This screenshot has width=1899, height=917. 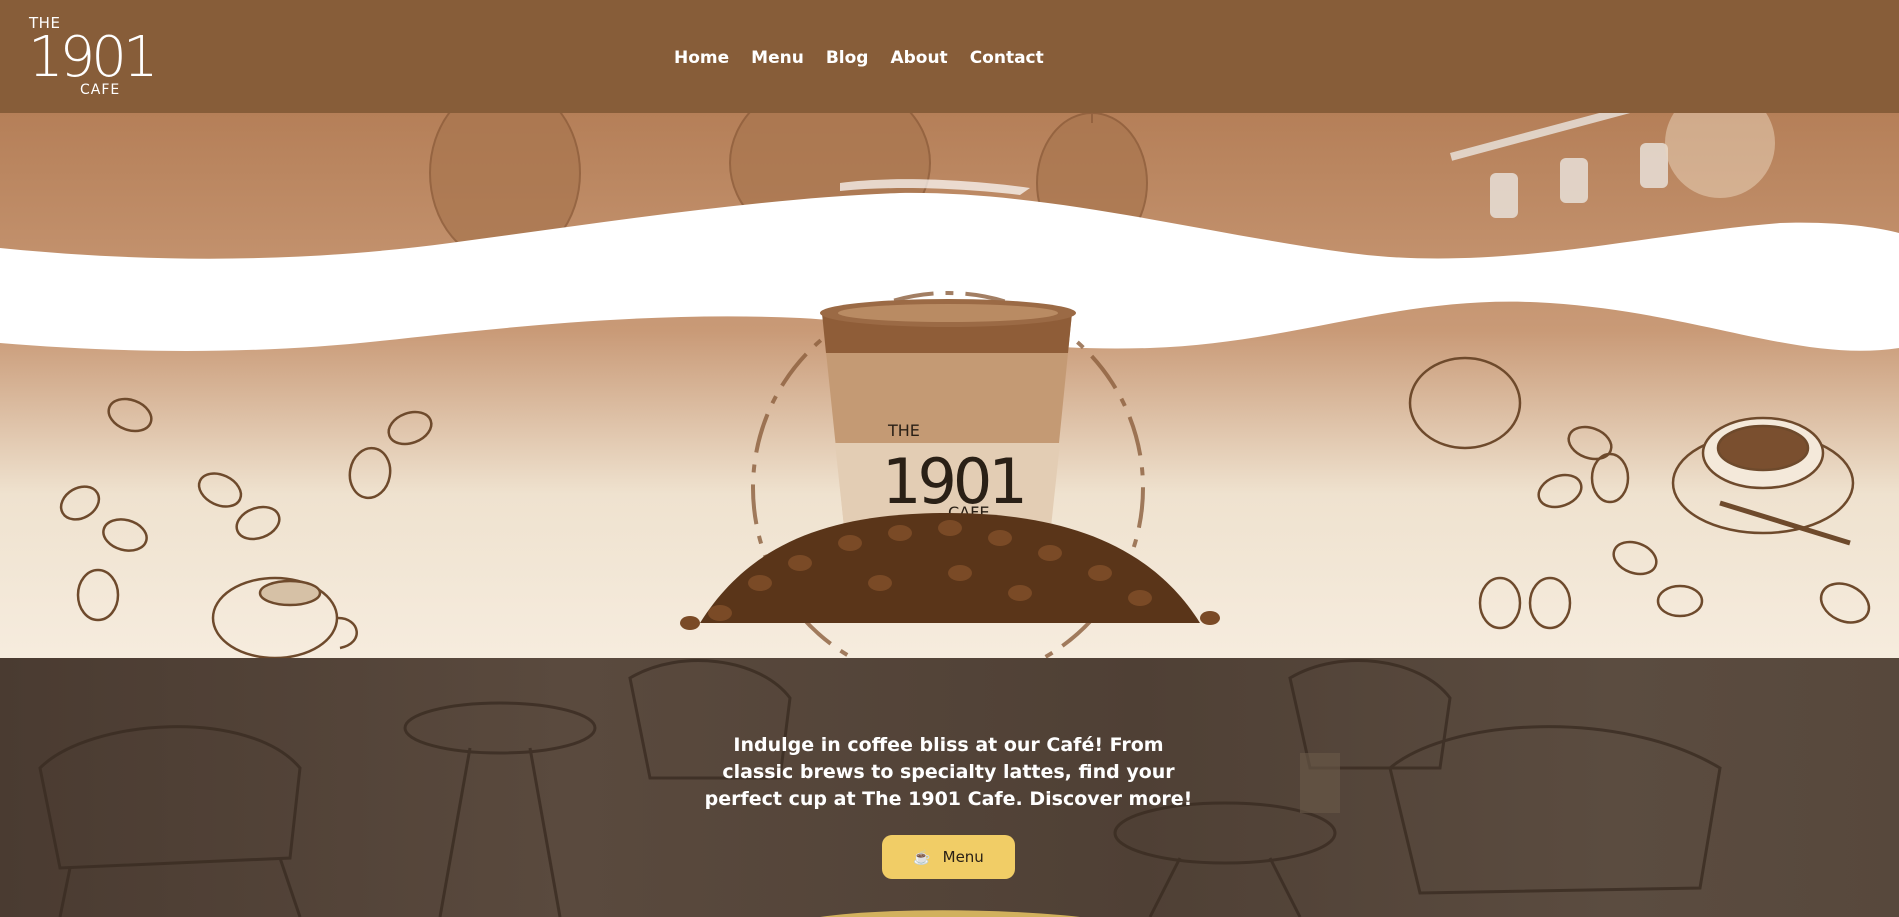 I want to click on main-nav: Home Menu Blog About Contact, so click(x=859, y=58).